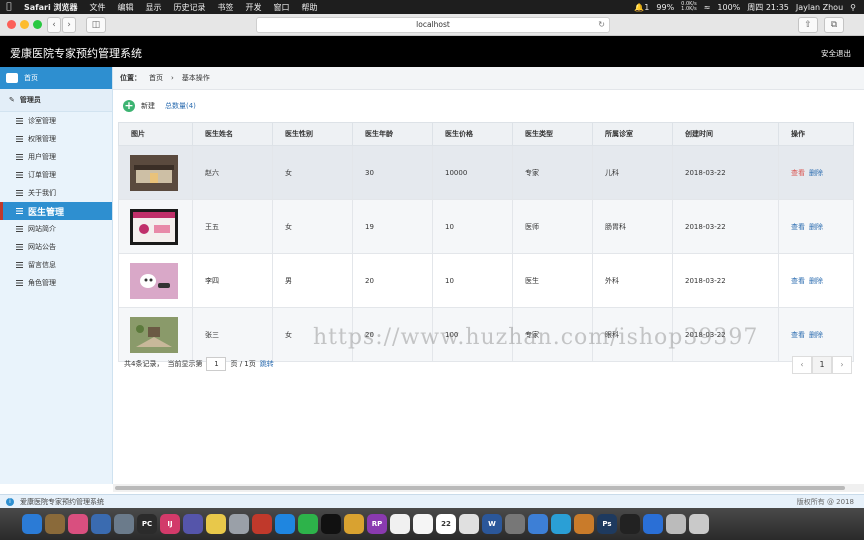  Describe the element at coordinates (552, 226) in the screenshot. I see `doctor-type: 医师` at that location.